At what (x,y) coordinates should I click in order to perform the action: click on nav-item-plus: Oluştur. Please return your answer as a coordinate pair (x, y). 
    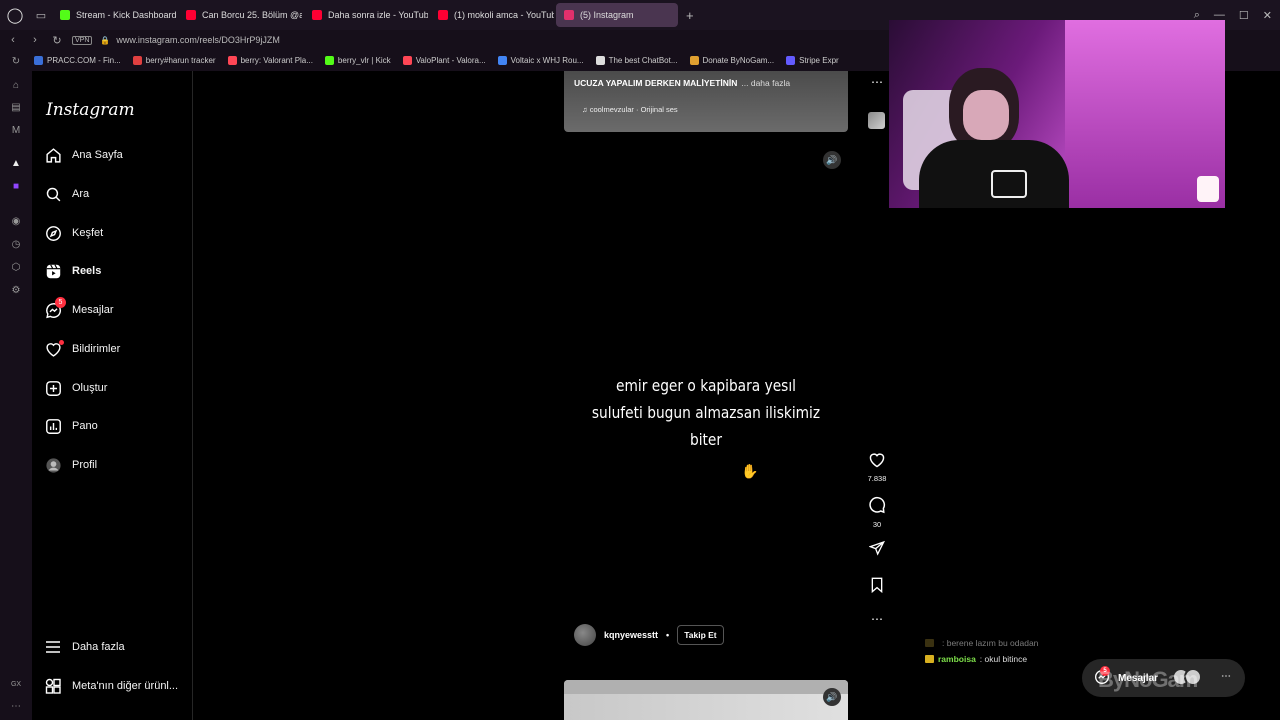
    Looking at the image, I should click on (75, 388).